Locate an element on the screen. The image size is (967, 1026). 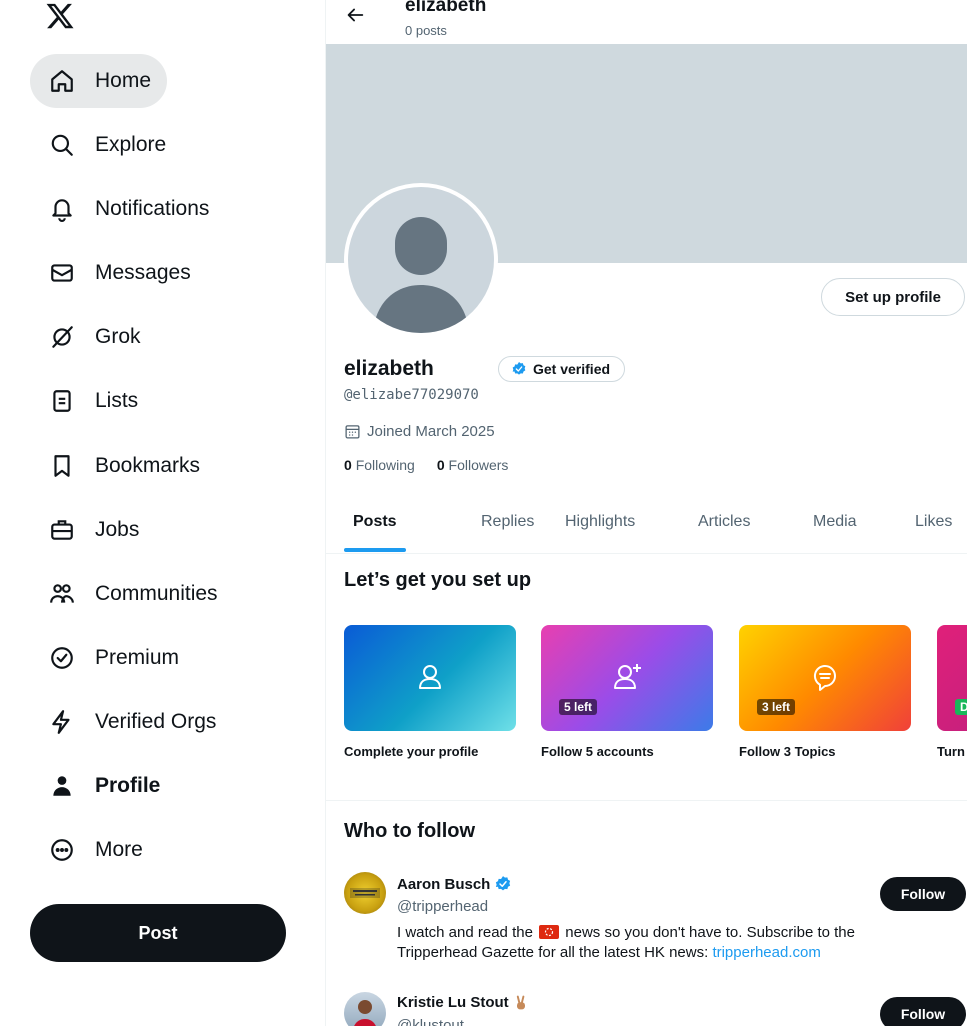
nav-verified-orgs: Verified Orgs is located at coordinates (131, 722).